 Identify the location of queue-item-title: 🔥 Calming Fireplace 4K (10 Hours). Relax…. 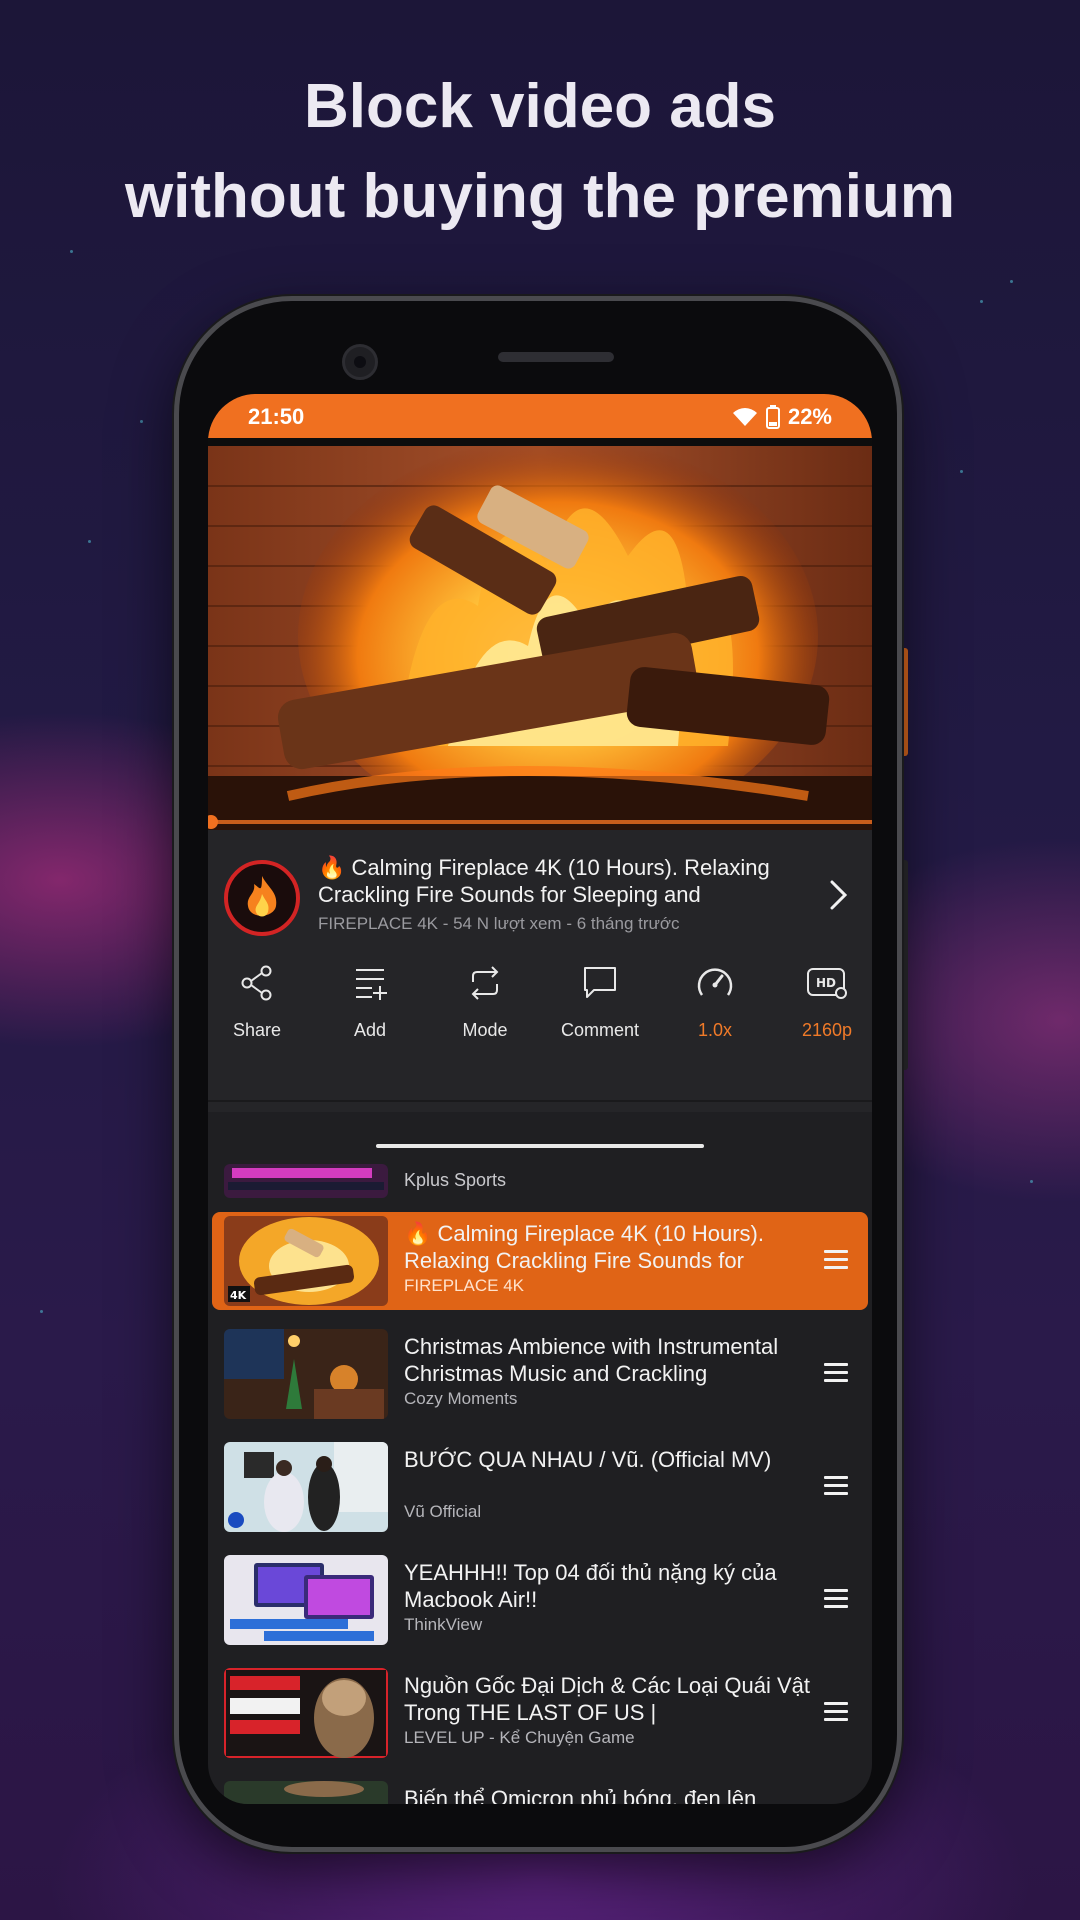
(584, 1247).